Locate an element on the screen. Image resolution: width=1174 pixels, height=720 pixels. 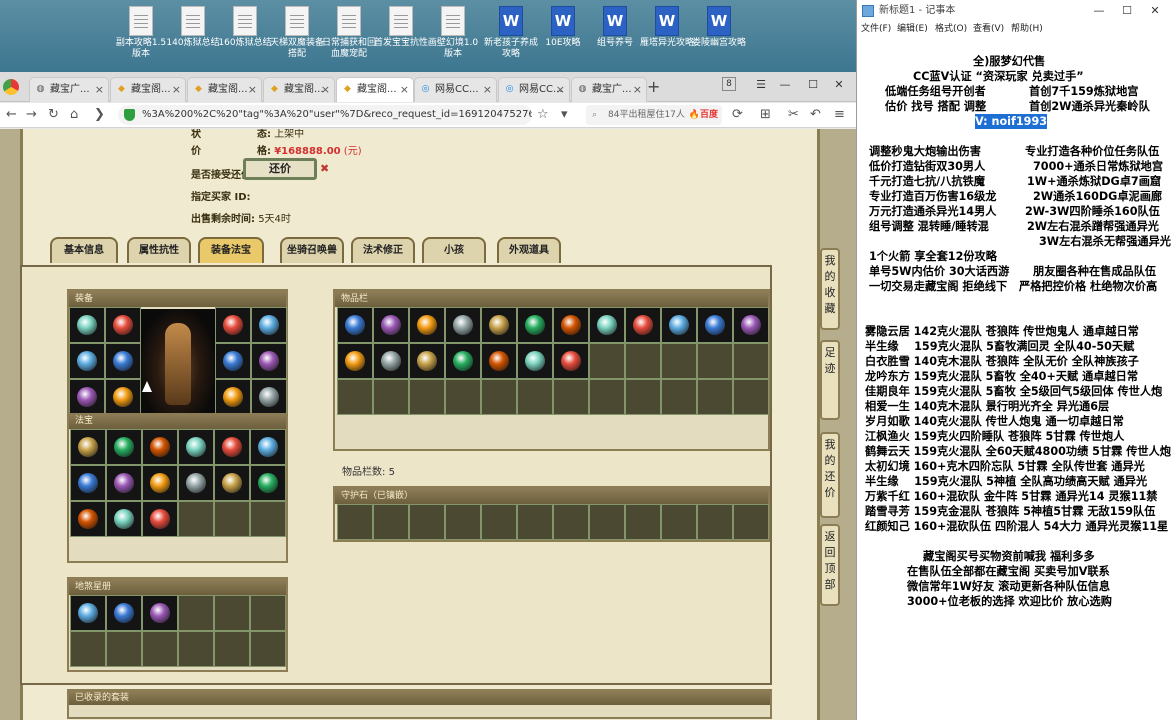
undo-icon: ↶ is located at coordinates (815, 115).